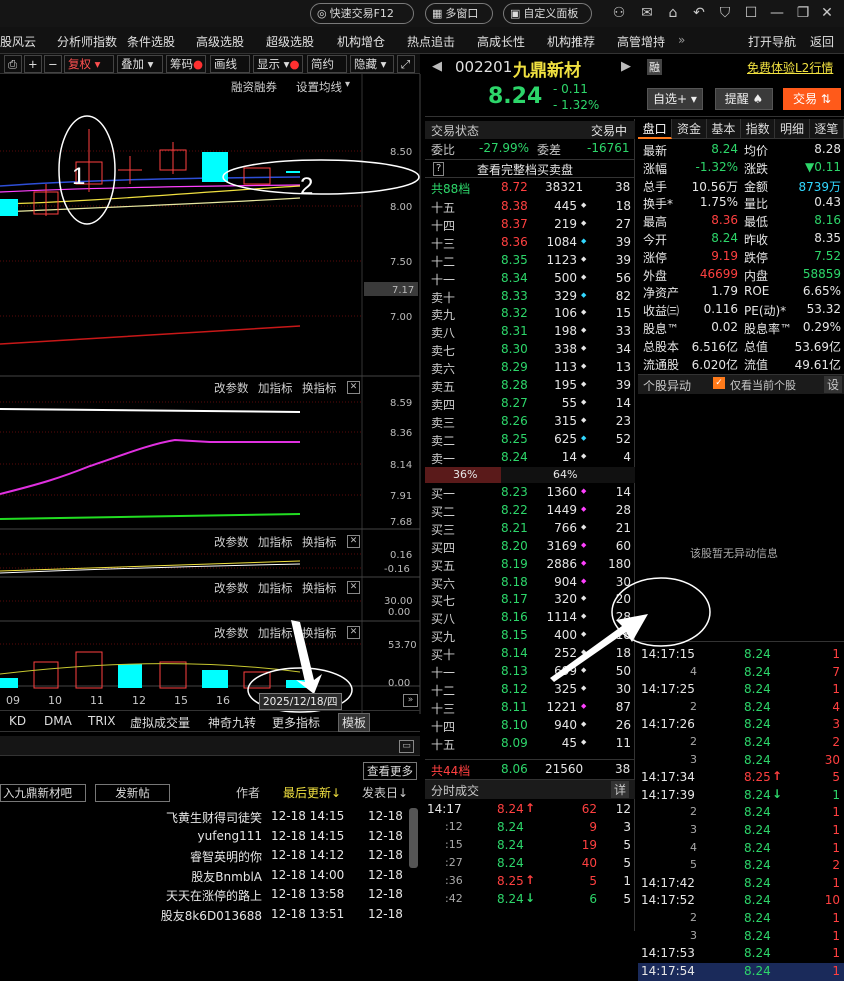 The width and height of the screenshot is (844, 981). I want to click on post-date-header: 发表日↓, so click(385, 792).